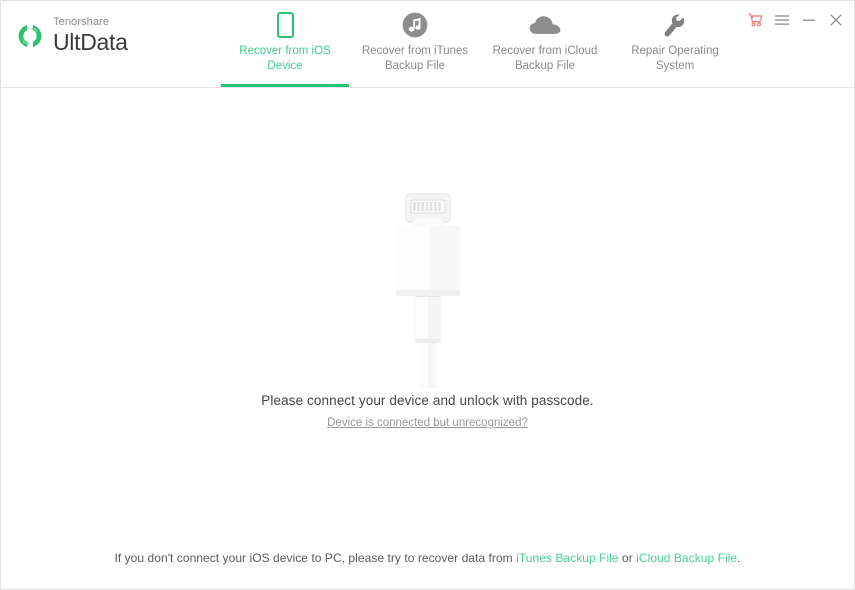 The height and width of the screenshot is (590, 855). I want to click on tab-recover-from-itunes-backup-file: Recover from iTunes Backup File, so click(415, 44).